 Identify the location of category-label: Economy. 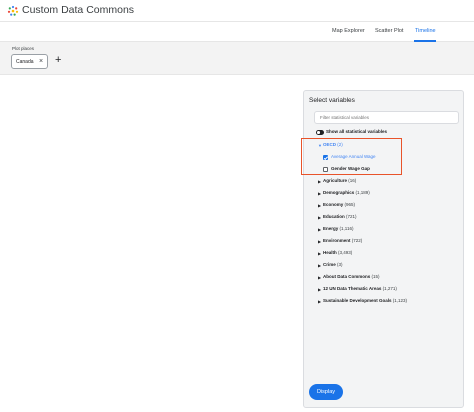
(333, 204).